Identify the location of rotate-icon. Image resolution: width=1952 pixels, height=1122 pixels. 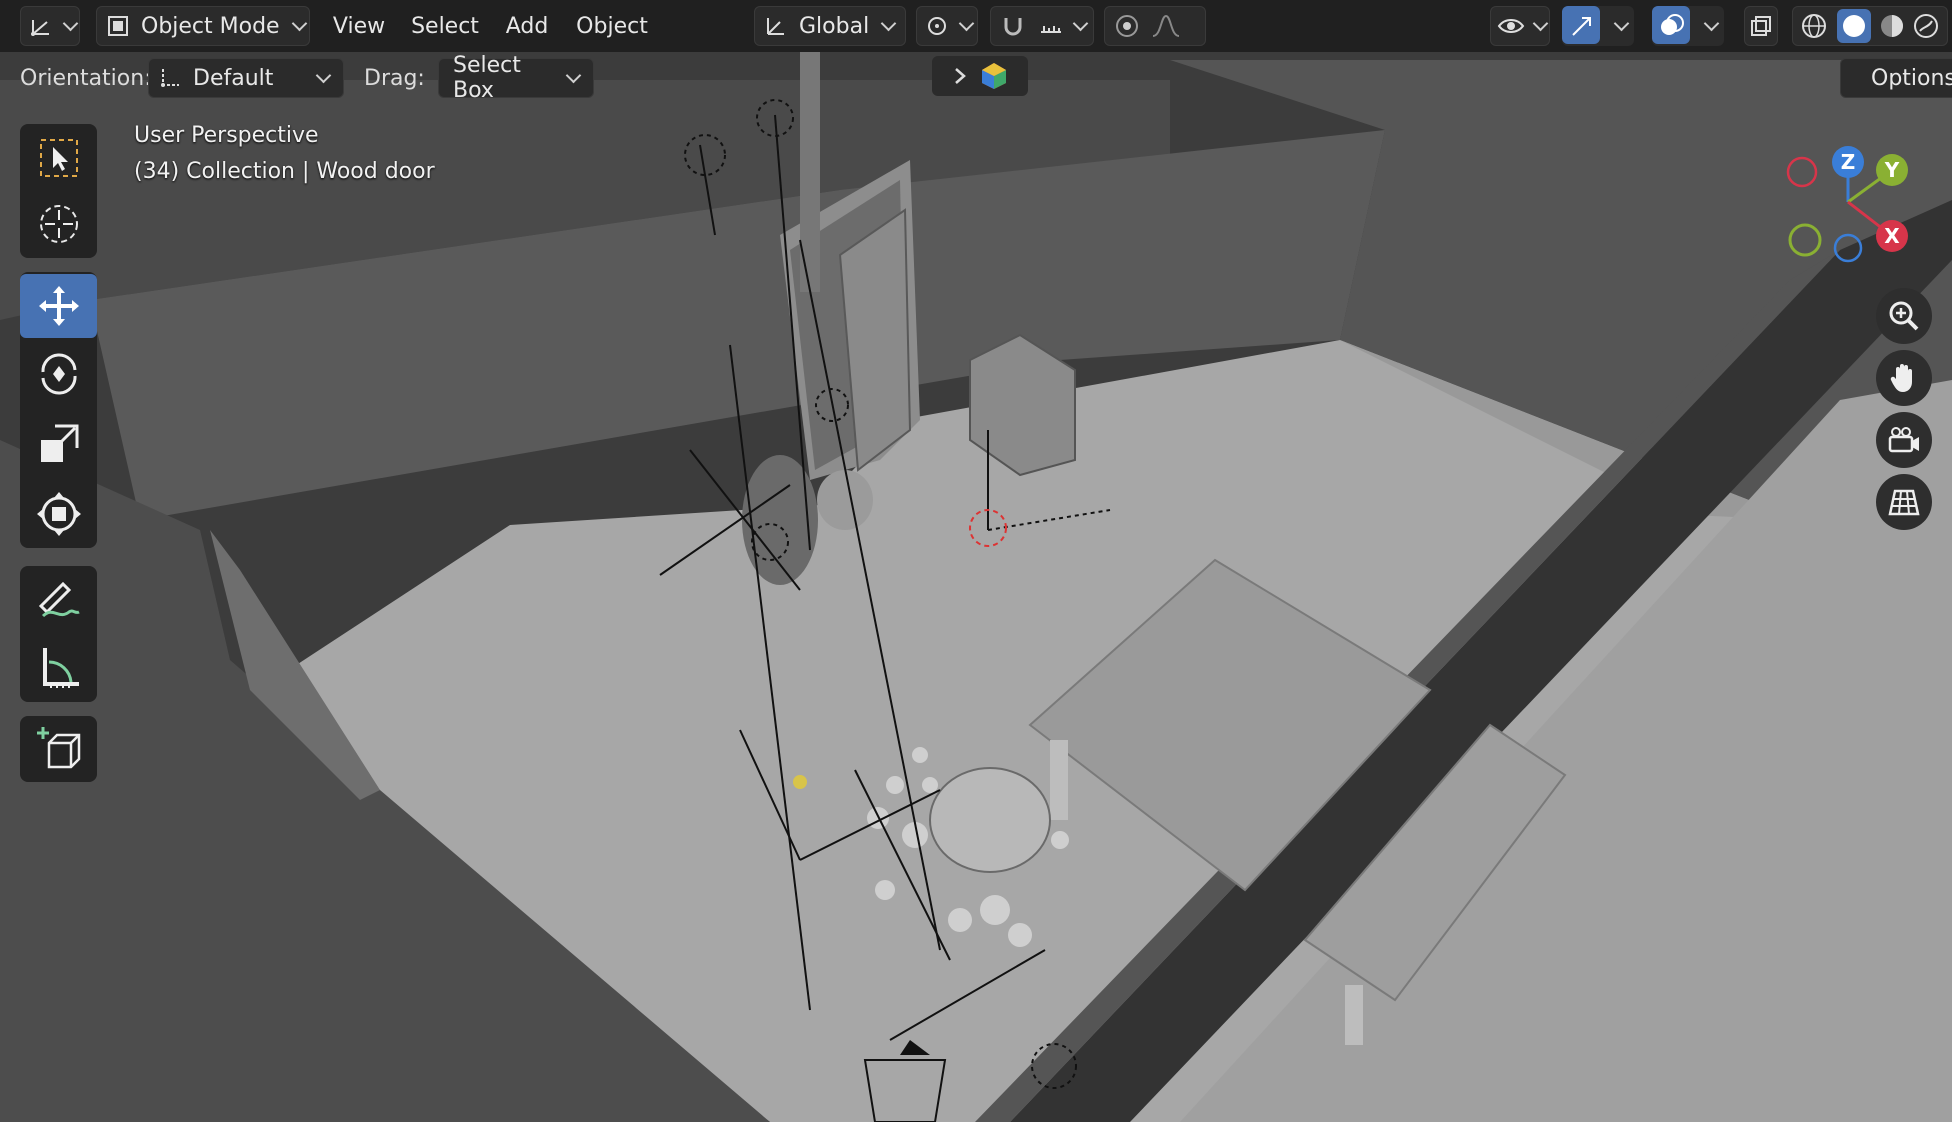
(59, 374).